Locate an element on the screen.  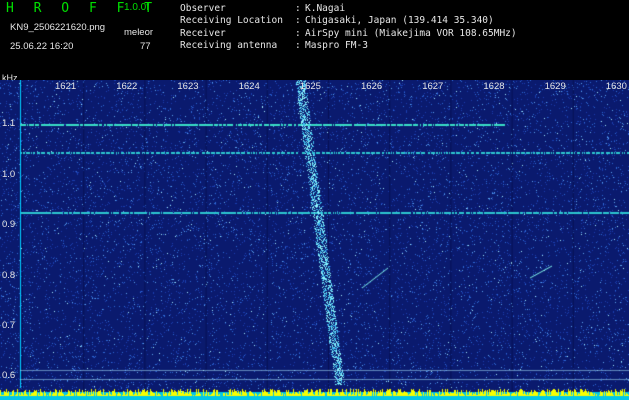
info-key: Observer is located at coordinates (203, 8).